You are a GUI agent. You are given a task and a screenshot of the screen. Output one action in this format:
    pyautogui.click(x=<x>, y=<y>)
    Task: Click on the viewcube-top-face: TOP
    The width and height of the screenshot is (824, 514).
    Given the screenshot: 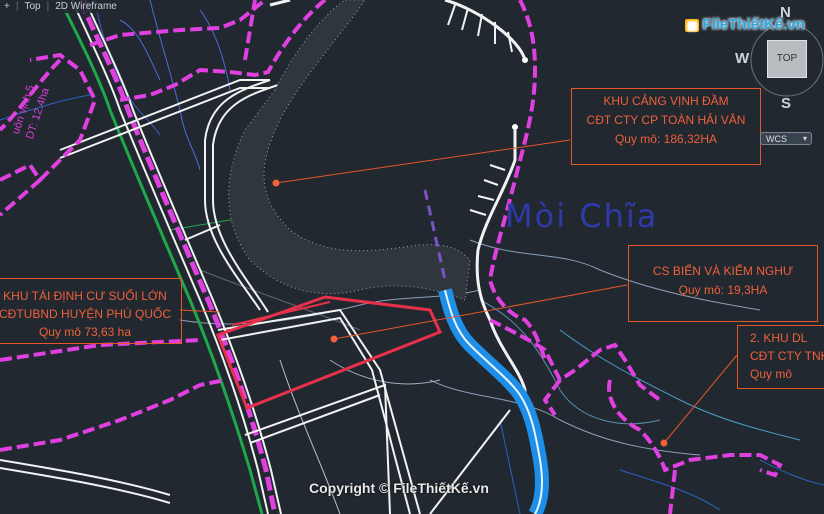 What is the action you would take?
    pyautogui.click(x=787, y=59)
    